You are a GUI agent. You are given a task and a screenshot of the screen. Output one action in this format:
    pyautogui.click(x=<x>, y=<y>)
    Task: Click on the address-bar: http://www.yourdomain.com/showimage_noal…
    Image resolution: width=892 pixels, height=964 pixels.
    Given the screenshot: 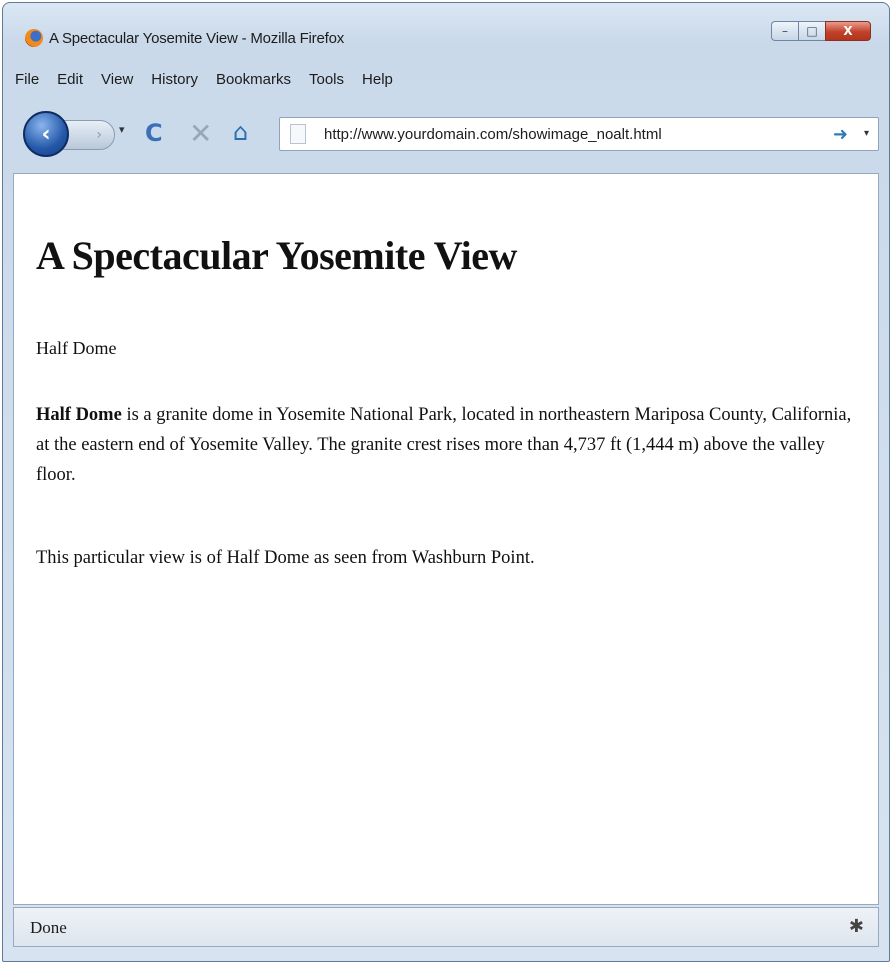 What is the action you would take?
    pyautogui.click(x=579, y=134)
    